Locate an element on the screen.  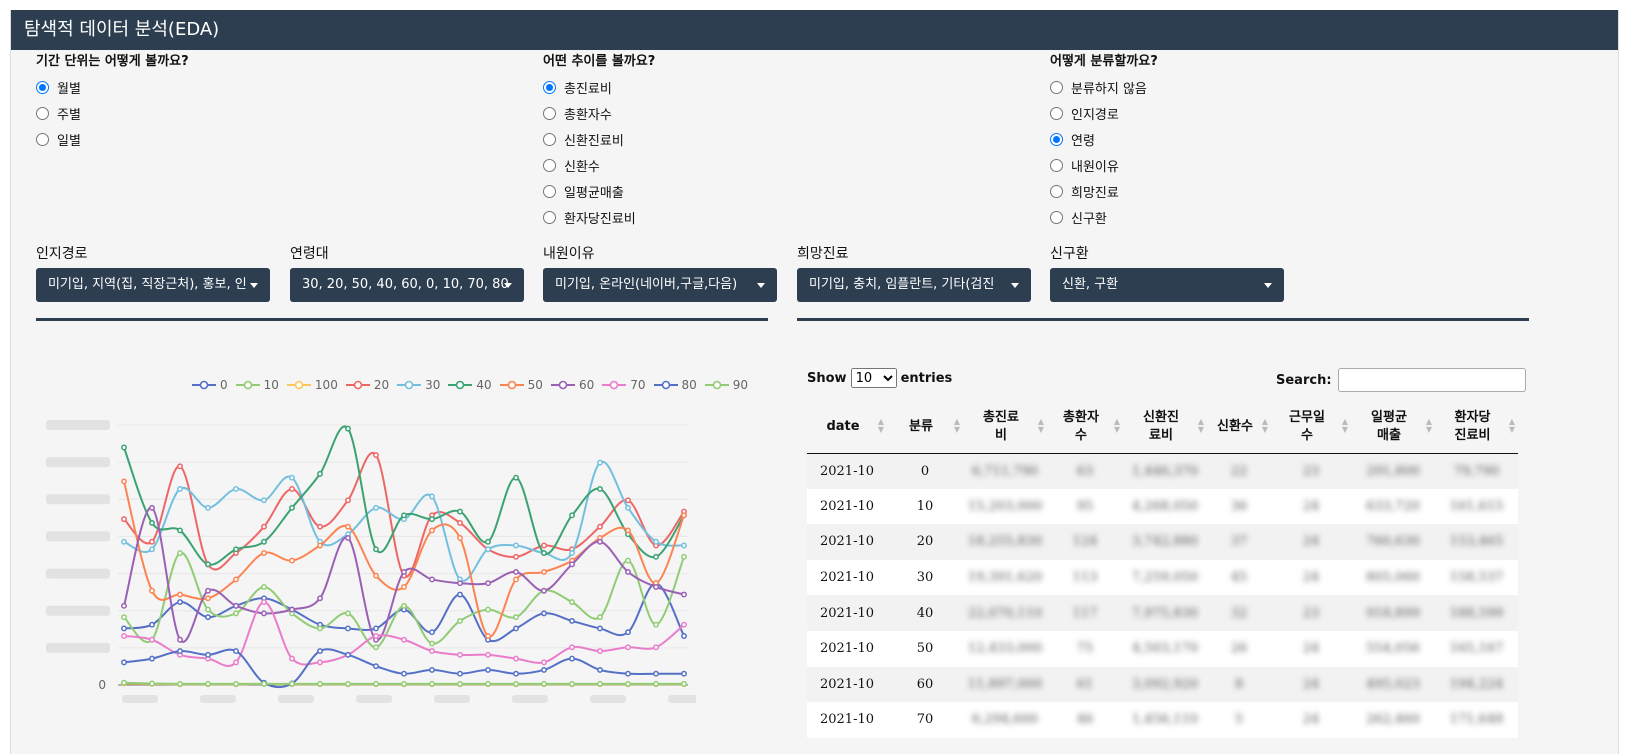
legend-item: 40 is located at coordinates (470, 385).